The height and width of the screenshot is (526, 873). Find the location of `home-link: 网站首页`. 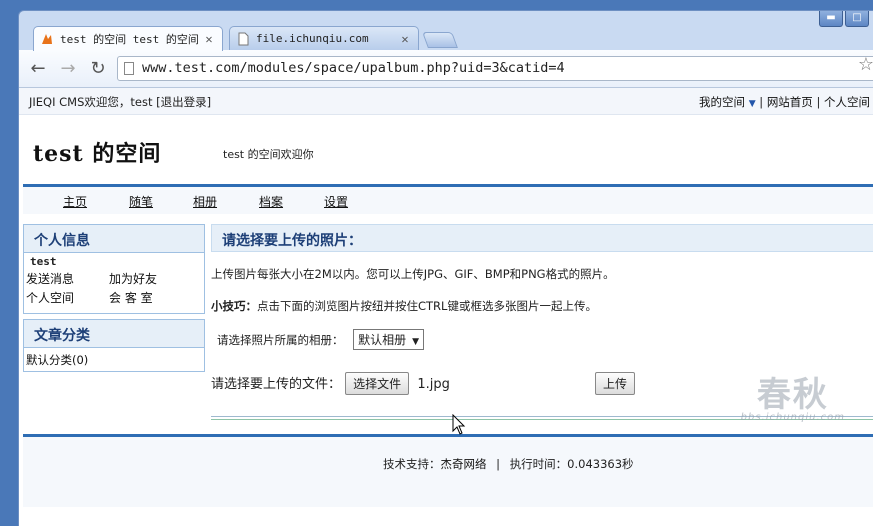

home-link: 网站首页 is located at coordinates (790, 102).